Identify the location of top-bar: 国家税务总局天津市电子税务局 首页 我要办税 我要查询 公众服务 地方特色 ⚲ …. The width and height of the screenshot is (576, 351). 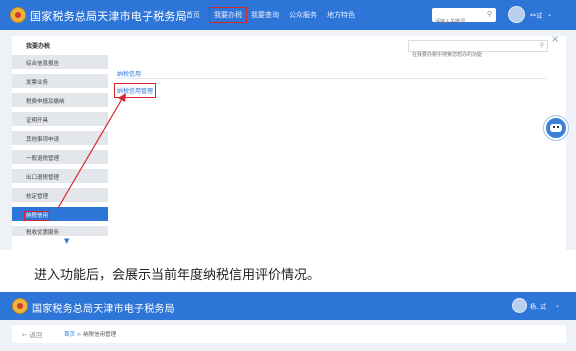
(288, 15).